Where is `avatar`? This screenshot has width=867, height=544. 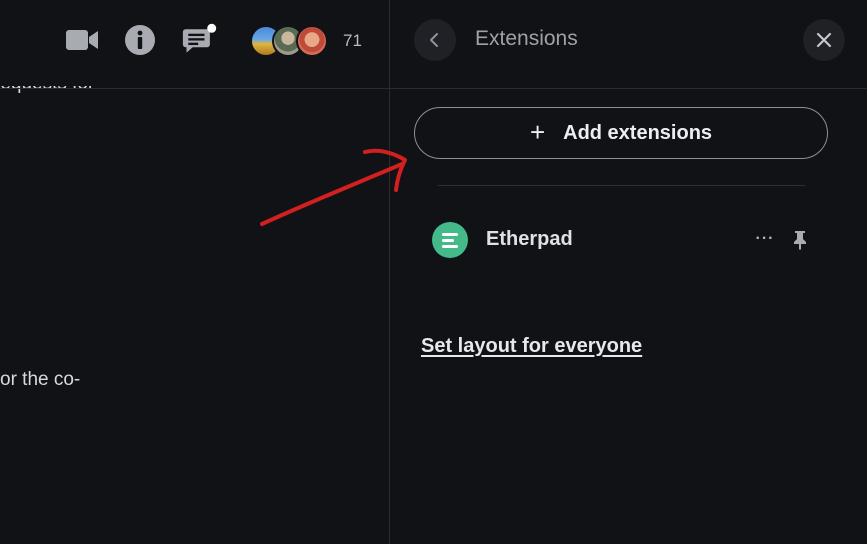 avatar is located at coordinates (312, 41).